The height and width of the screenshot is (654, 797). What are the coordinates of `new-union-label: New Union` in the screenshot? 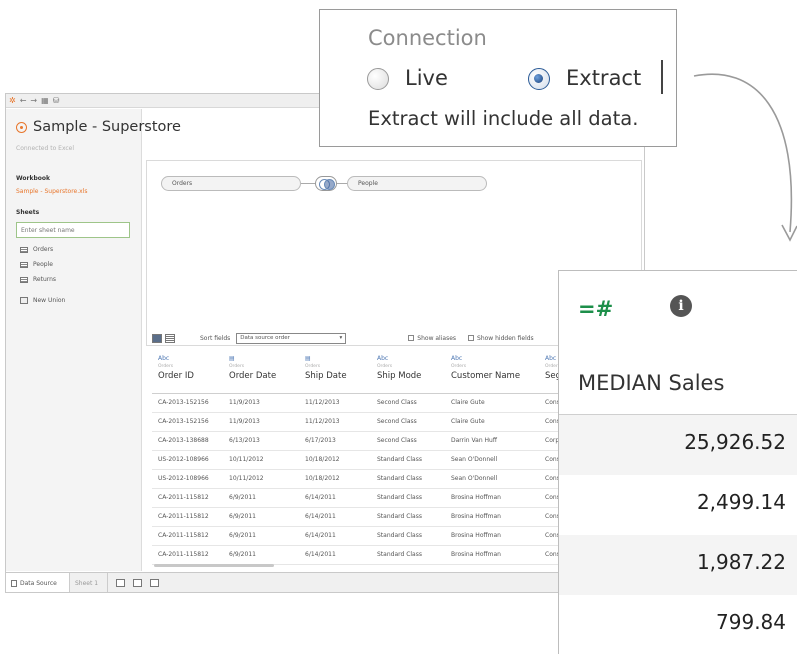 It's located at (49, 300).